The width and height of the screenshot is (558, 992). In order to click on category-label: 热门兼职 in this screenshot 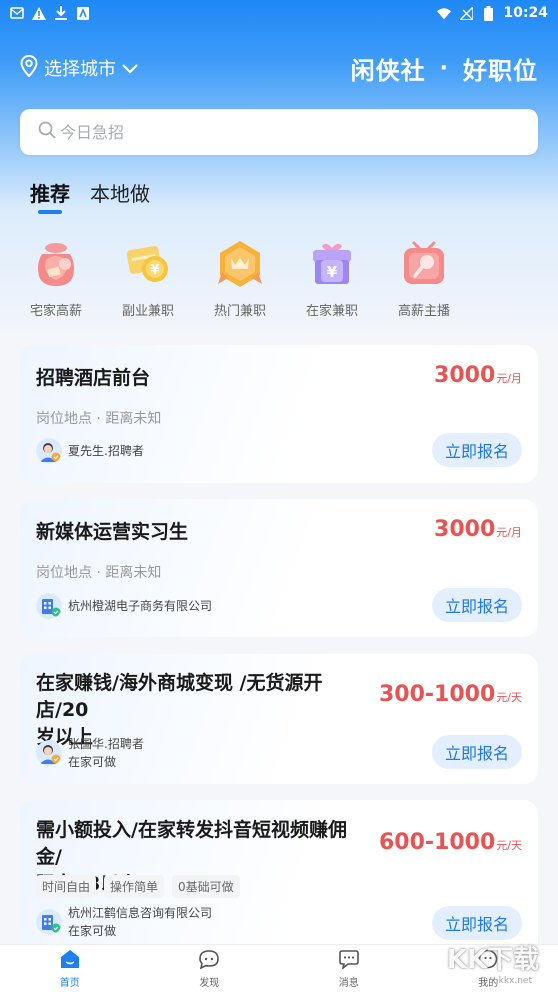, I will do `click(239, 311)`.